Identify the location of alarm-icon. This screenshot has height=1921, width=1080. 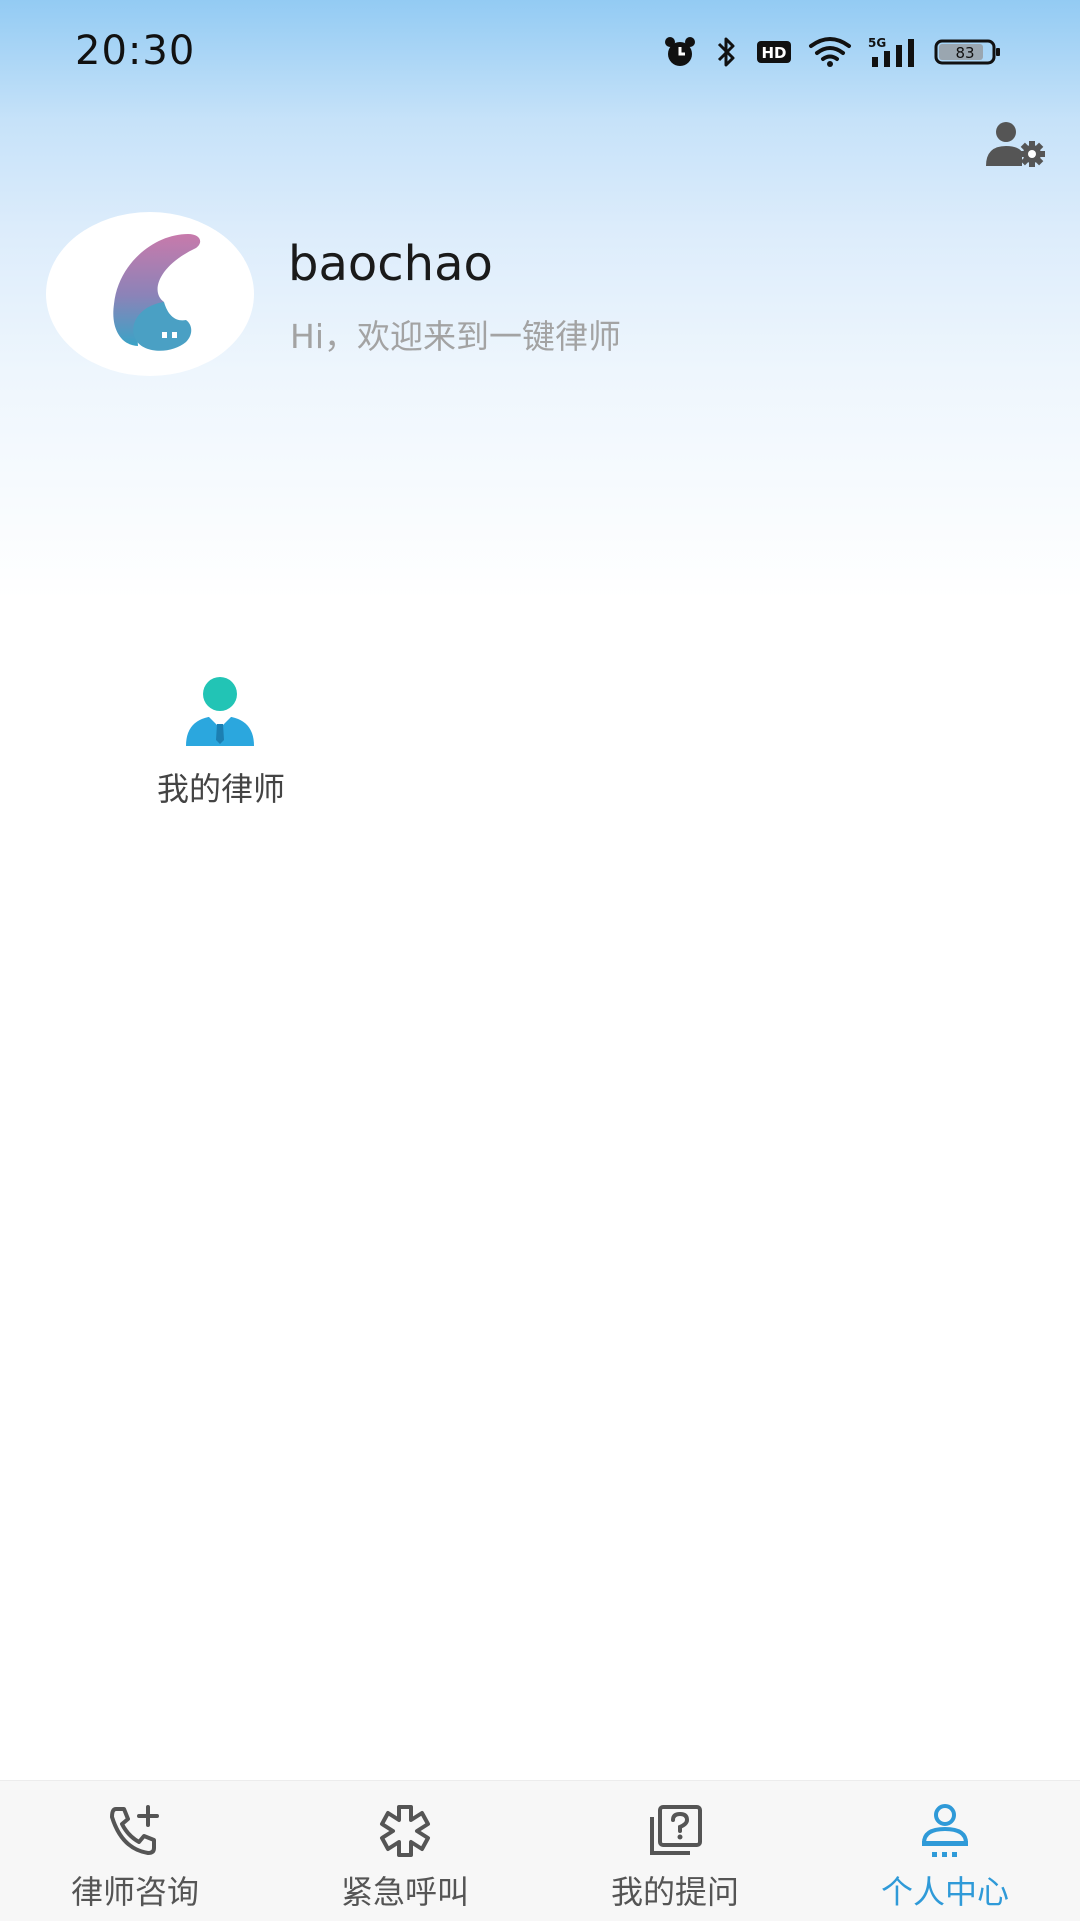
(680, 52).